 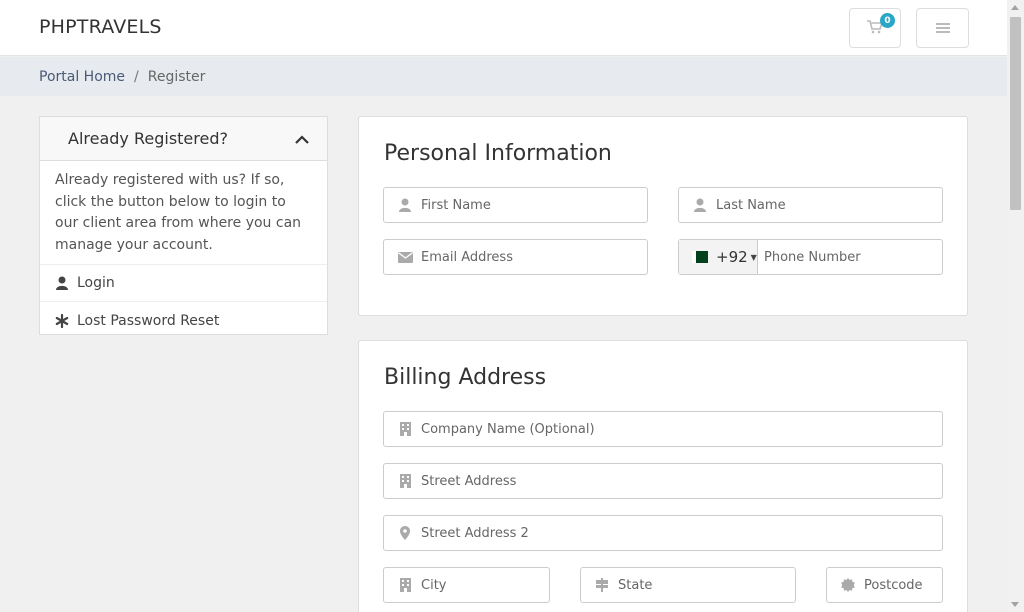 I want to click on scroll-down-icon, so click(x=1015, y=604).